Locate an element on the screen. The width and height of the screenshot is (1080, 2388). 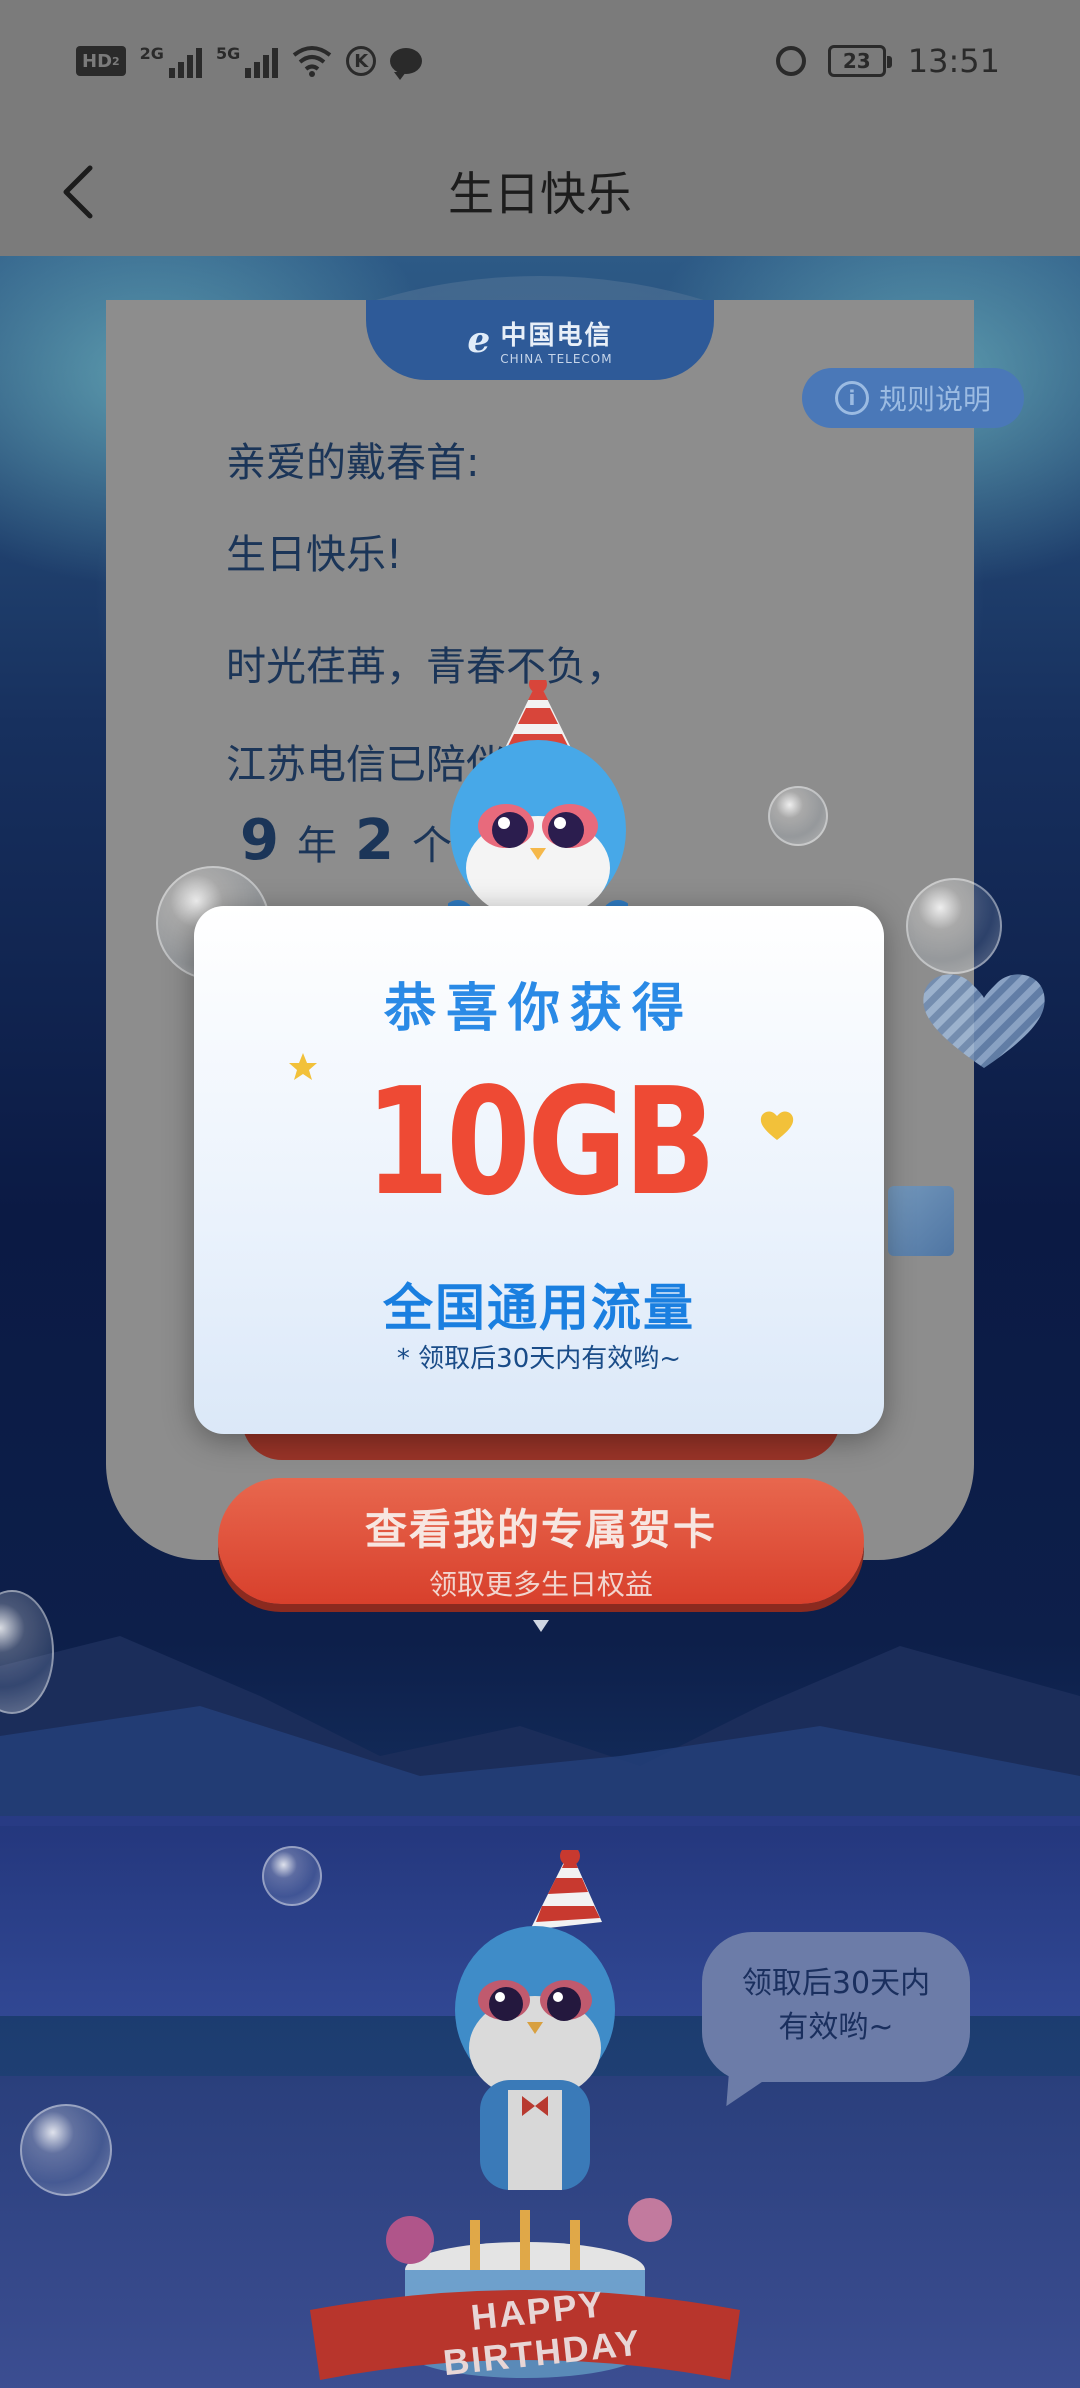
page-title: 生日快乐 is located at coordinates (540, 194).